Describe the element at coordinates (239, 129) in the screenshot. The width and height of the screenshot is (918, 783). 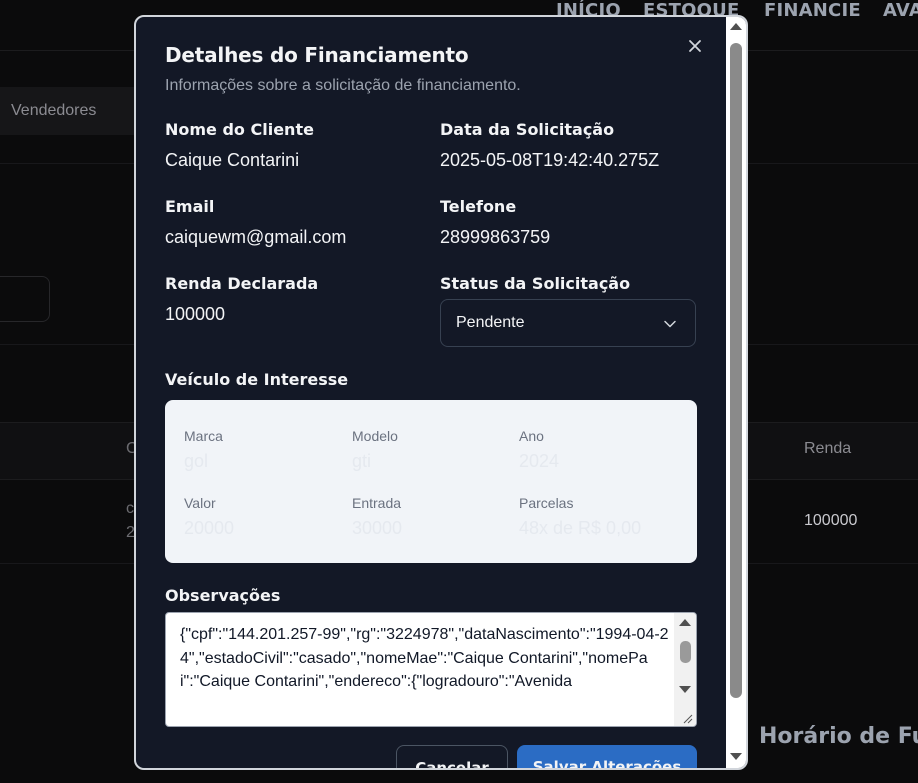
I see `client-name-label: Nome do Cliente` at that location.